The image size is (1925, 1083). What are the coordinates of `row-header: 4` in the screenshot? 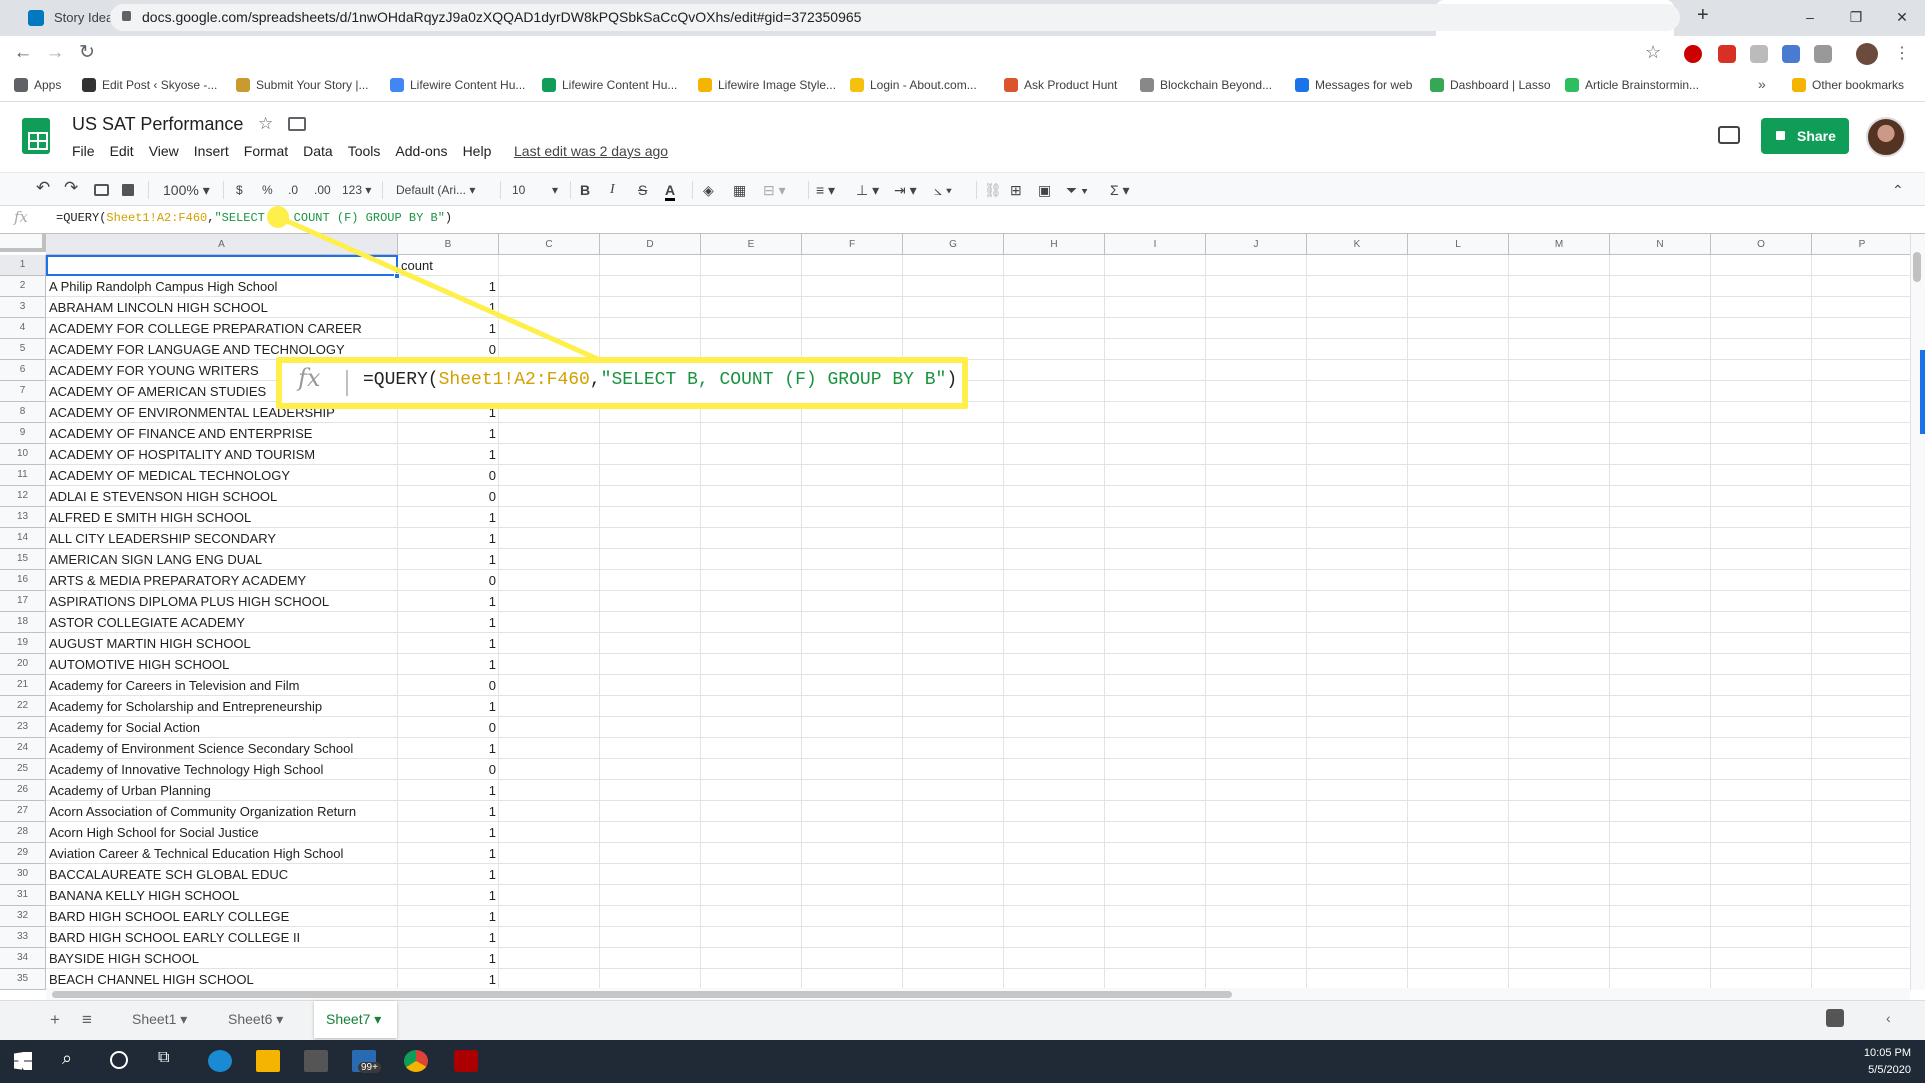 It's located at (23, 328).